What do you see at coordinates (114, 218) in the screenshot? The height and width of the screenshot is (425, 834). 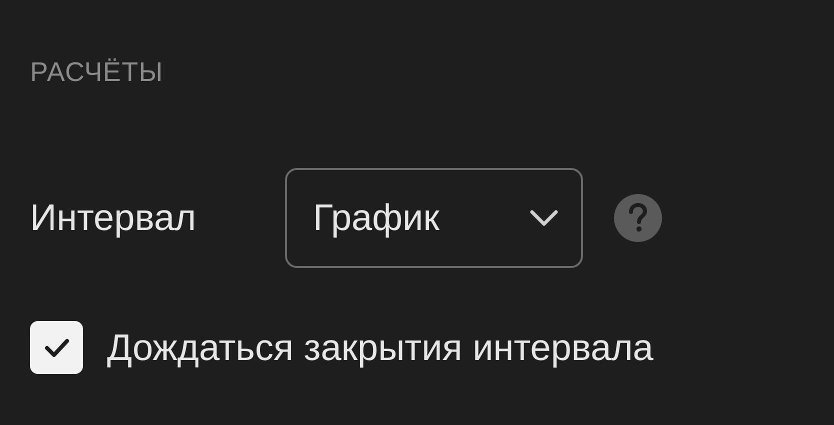 I see `interval-label: Интервал` at bounding box center [114, 218].